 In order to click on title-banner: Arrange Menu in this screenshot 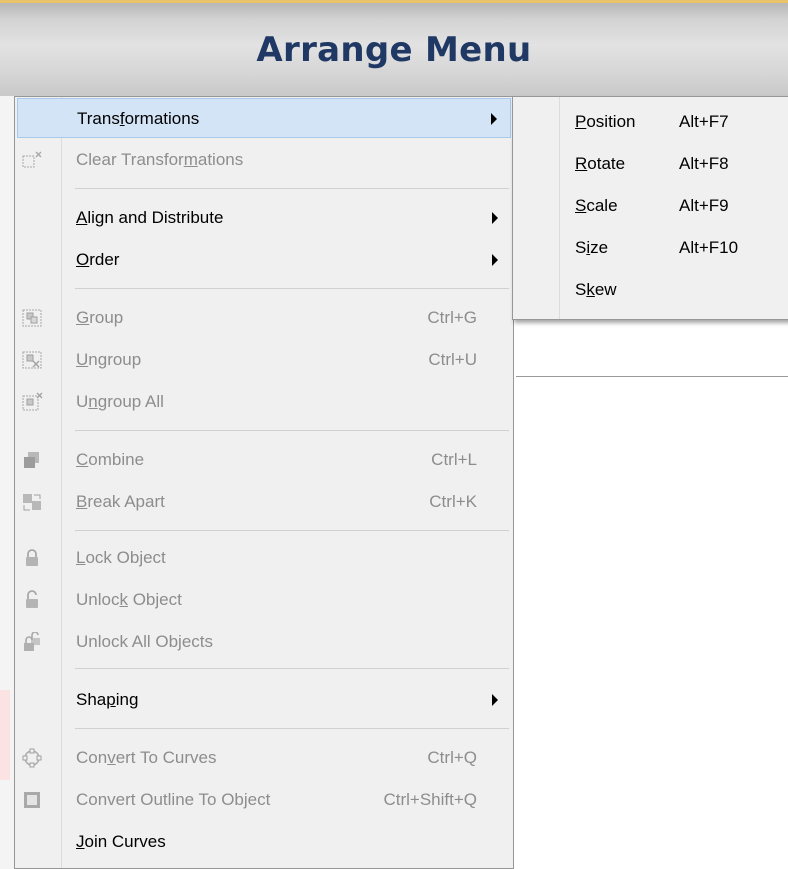, I will do `click(394, 48)`.